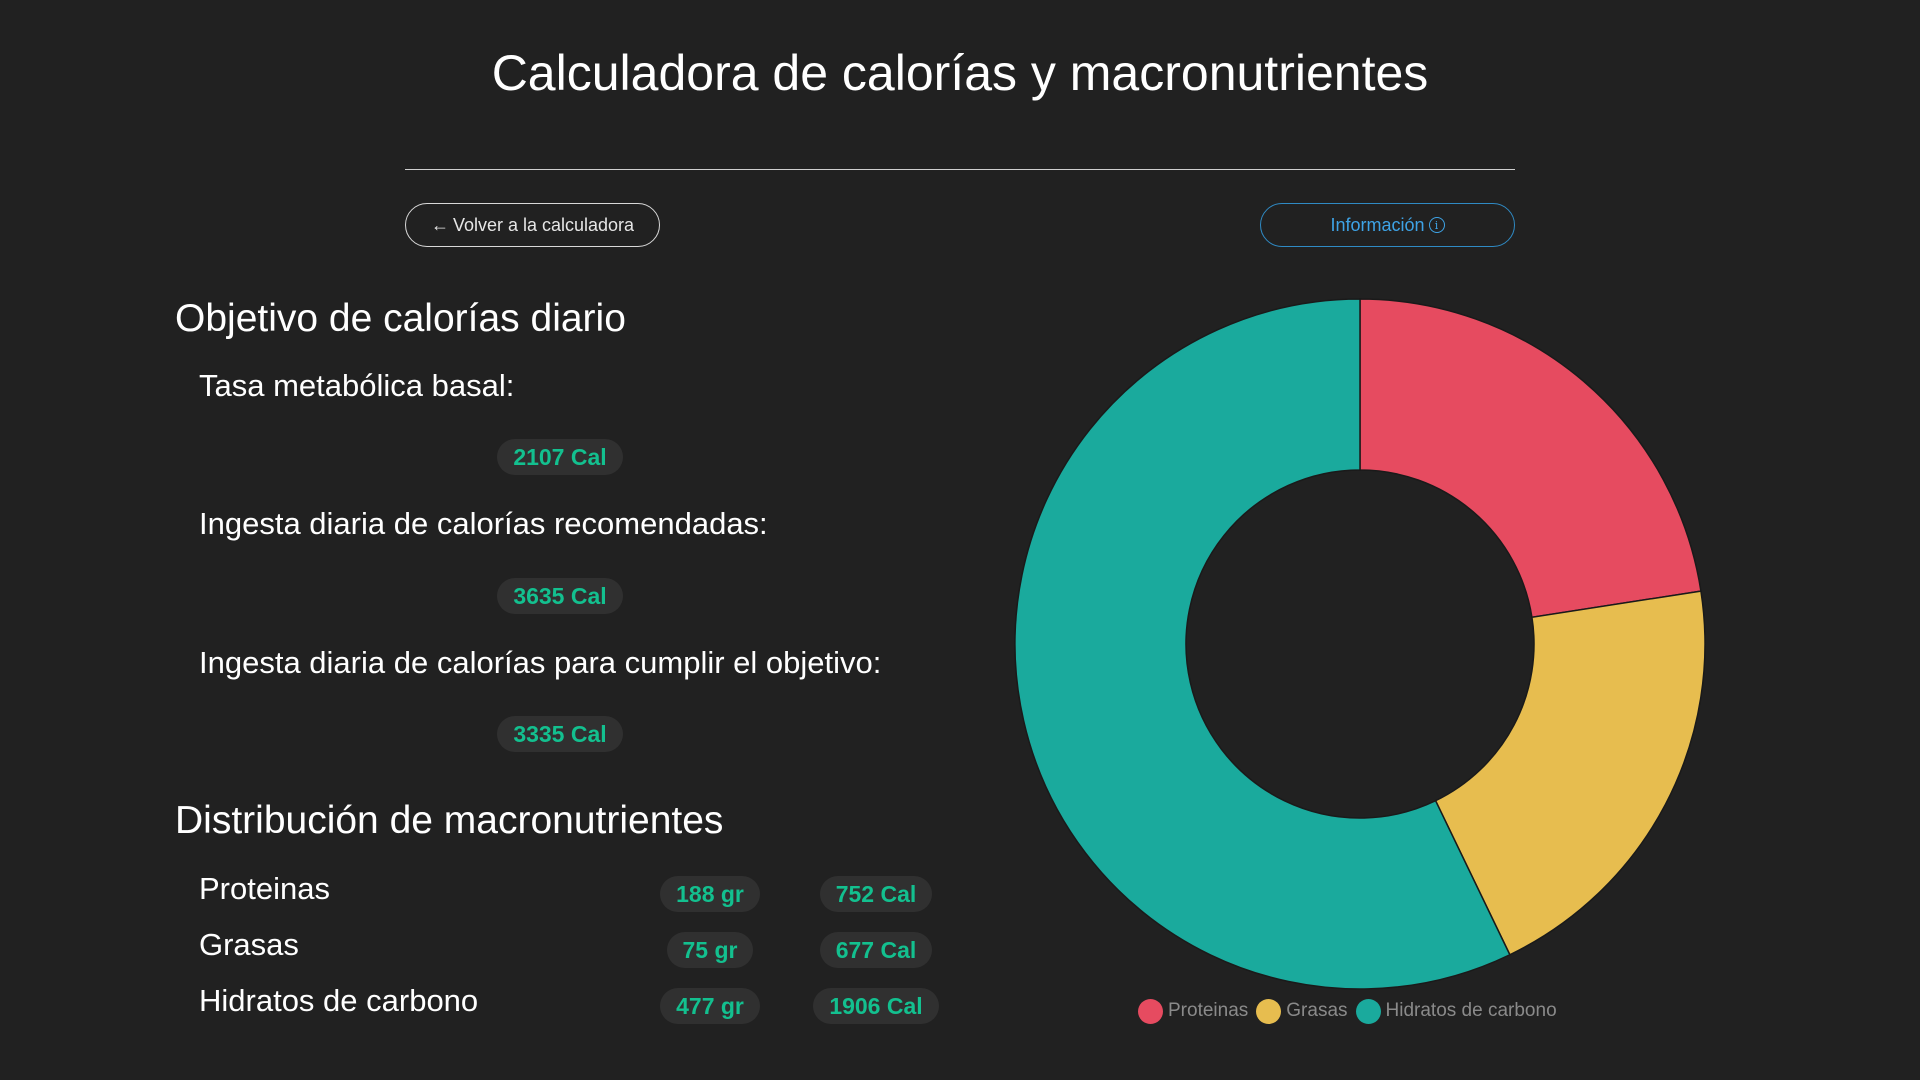 The width and height of the screenshot is (1920, 1080). What do you see at coordinates (249, 944) in the screenshot?
I see `macro-name-grasas: Grasas` at bounding box center [249, 944].